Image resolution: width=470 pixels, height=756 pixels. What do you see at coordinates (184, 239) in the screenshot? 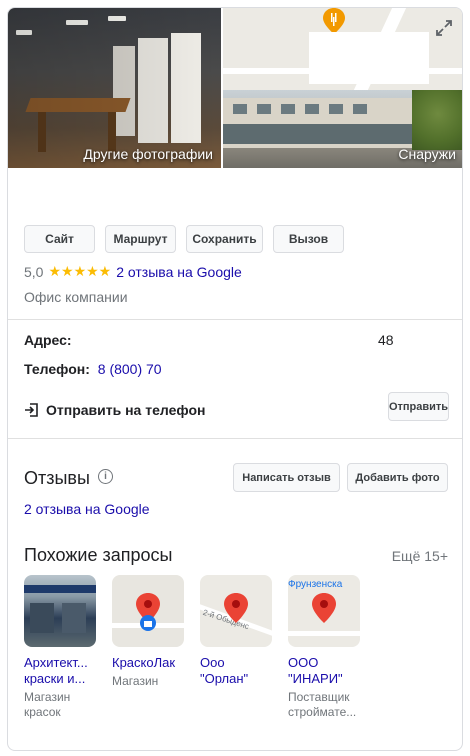
I see `action-buttons: Сайт Маршрут Сохранить Вызов` at bounding box center [184, 239].